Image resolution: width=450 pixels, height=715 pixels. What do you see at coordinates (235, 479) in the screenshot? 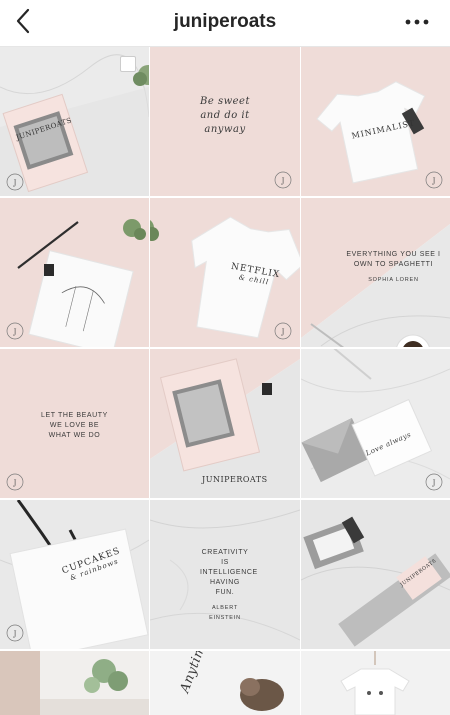
I see `brand-text: JUNIPEROATS` at bounding box center [235, 479].